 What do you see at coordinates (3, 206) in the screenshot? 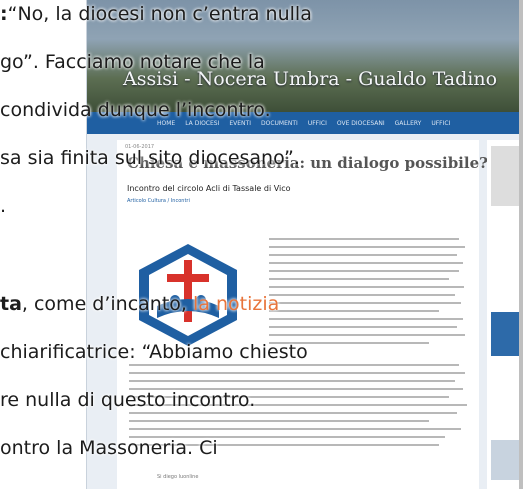
I see `article-line: .` at bounding box center [3, 206].